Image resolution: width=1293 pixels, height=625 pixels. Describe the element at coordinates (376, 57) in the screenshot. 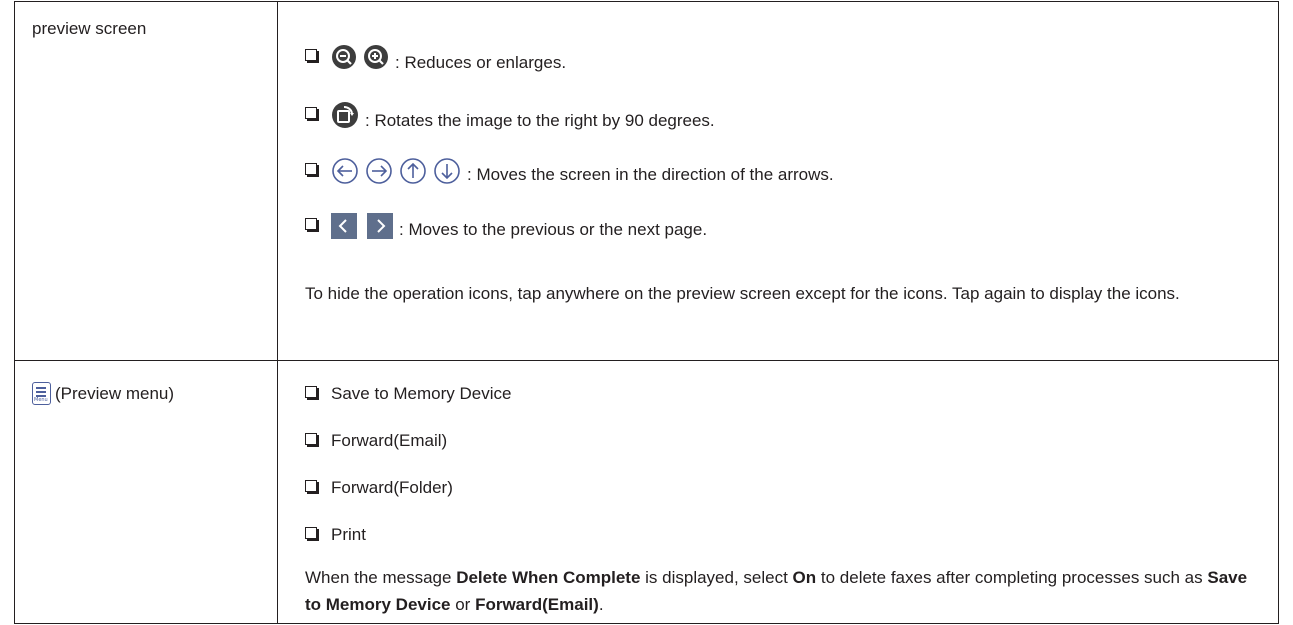

I see `zoom-in-icon` at that location.